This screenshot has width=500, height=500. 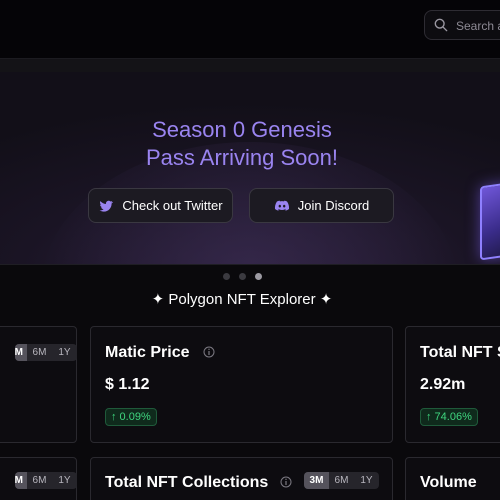 What do you see at coordinates (490, 221) in the screenshot?
I see `genesis-pass-image` at bounding box center [490, 221].